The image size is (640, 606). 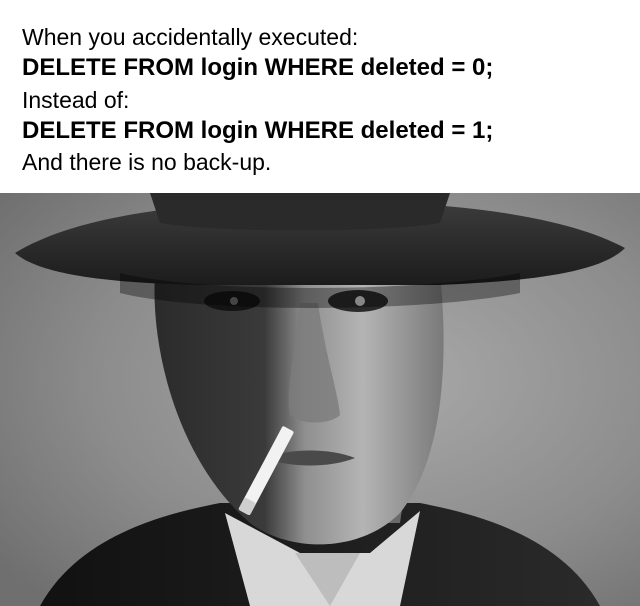 What do you see at coordinates (147, 162) in the screenshot?
I see `caption-line-5: And there is no back-up.` at bounding box center [147, 162].